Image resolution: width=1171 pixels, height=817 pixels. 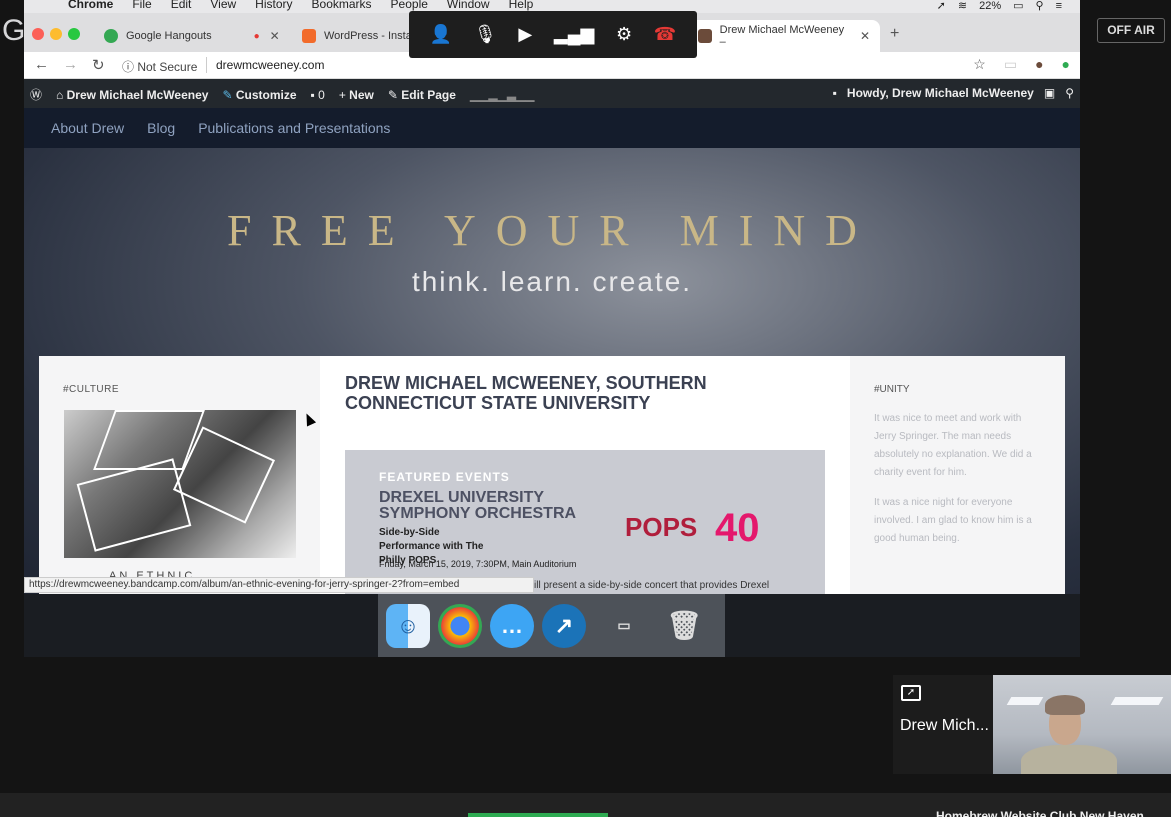 I want to click on wp-comments-link: ▪ 0, so click(x=318, y=95).